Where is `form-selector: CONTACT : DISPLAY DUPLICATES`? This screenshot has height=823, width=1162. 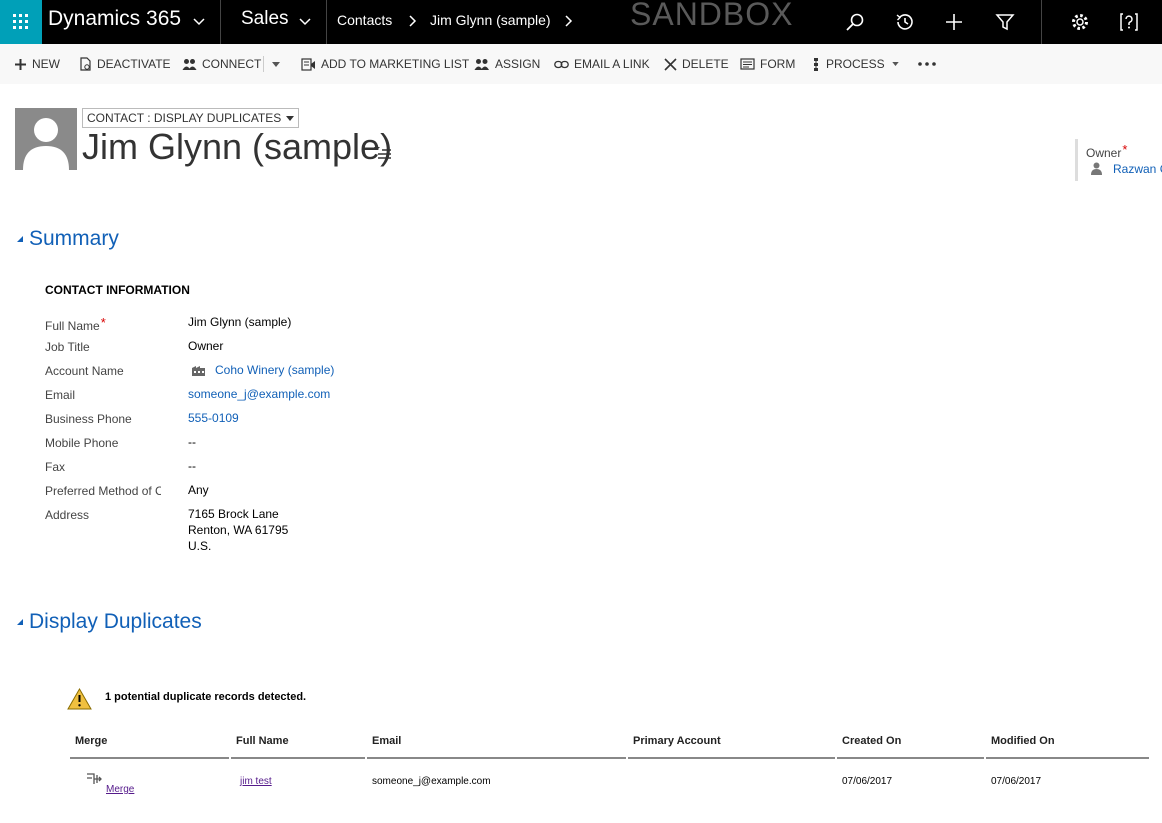
form-selector: CONTACT : DISPLAY DUPLICATES is located at coordinates (191, 118).